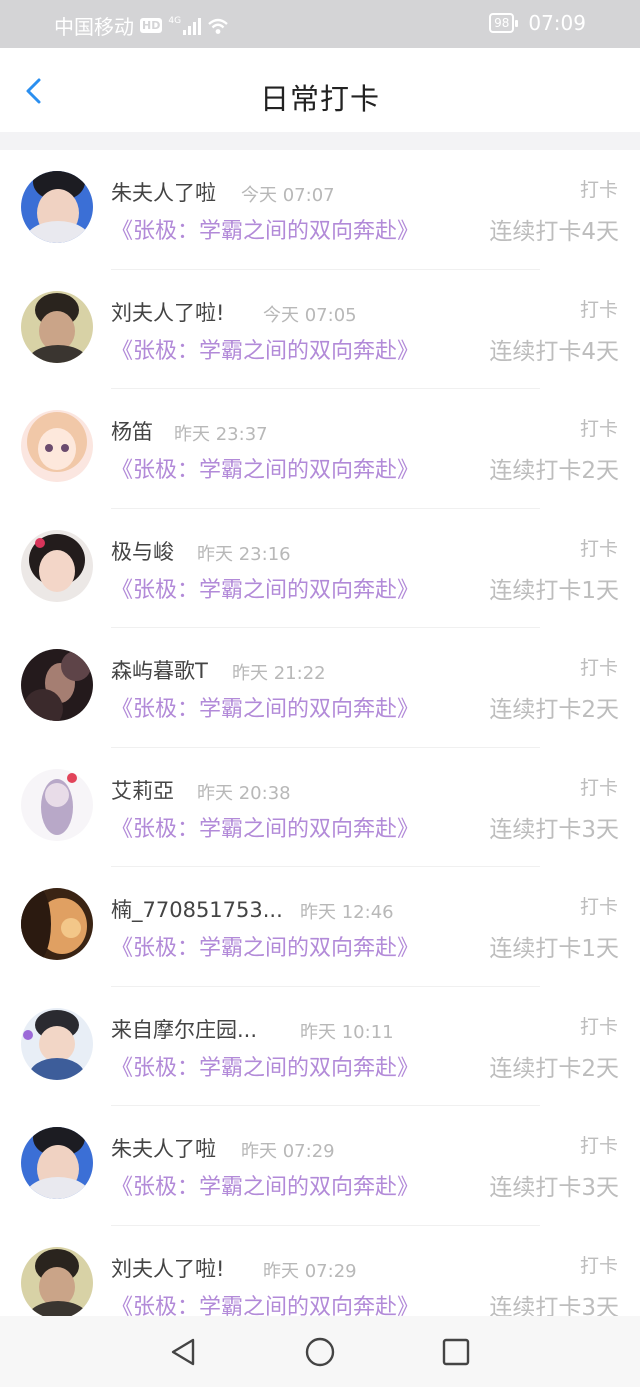 The height and width of the screenshot is (1387, 640). I want to click on checkin-time: 今天 07:07, so click(288, 195).